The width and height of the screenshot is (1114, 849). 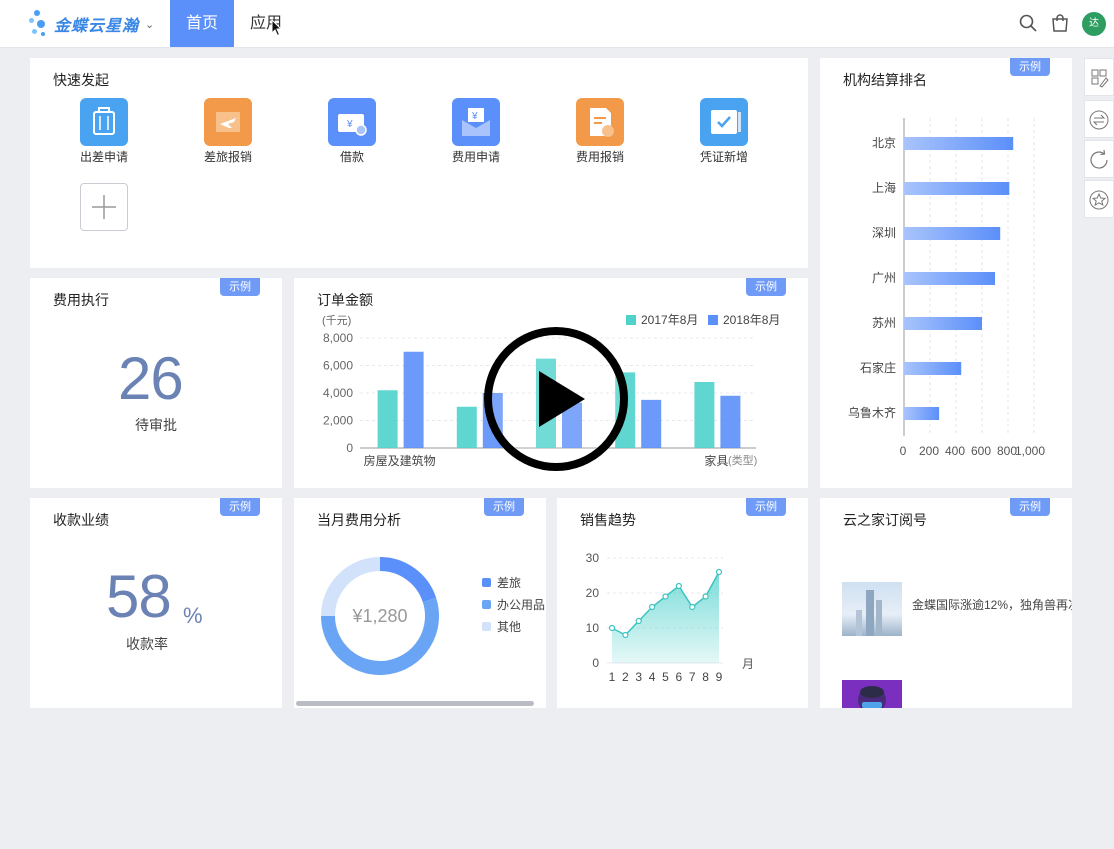 I want to click on legend-label: 其他, so click(x=509, y=627).